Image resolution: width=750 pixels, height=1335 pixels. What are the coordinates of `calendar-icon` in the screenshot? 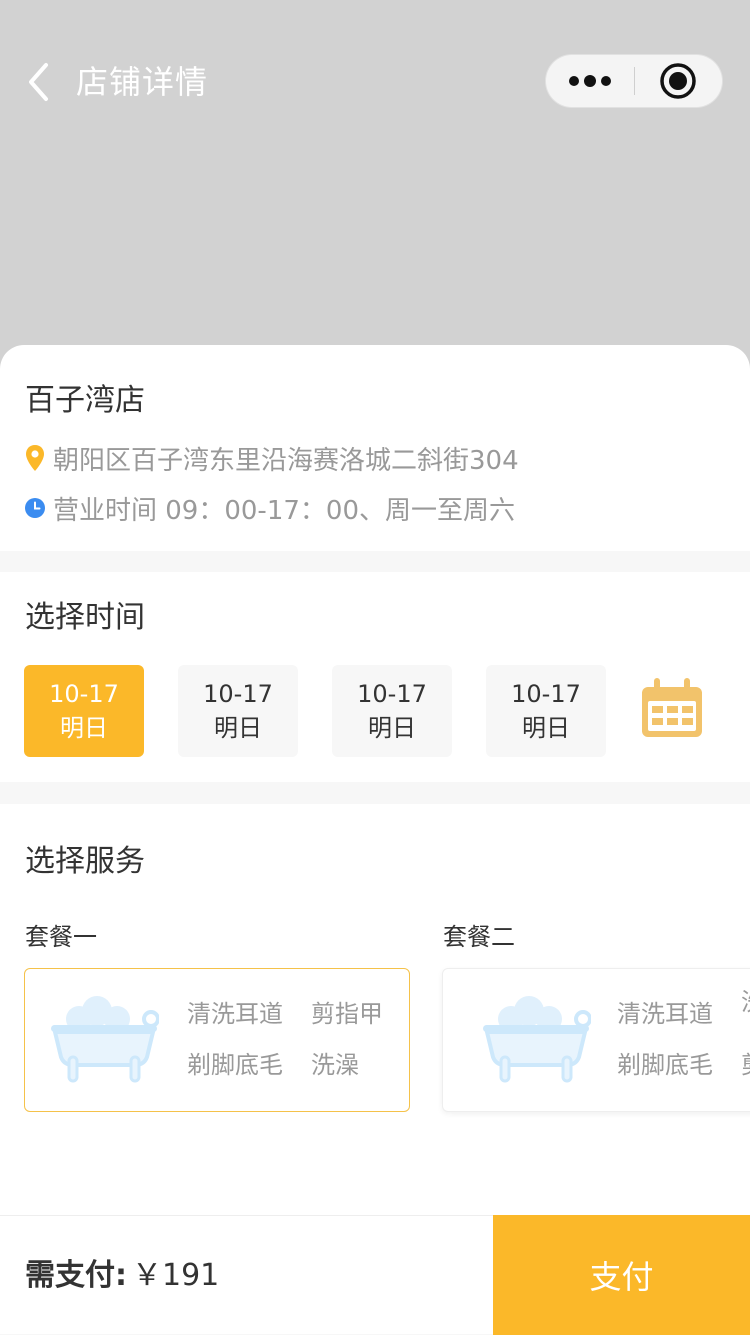 It's located at (672, 707).